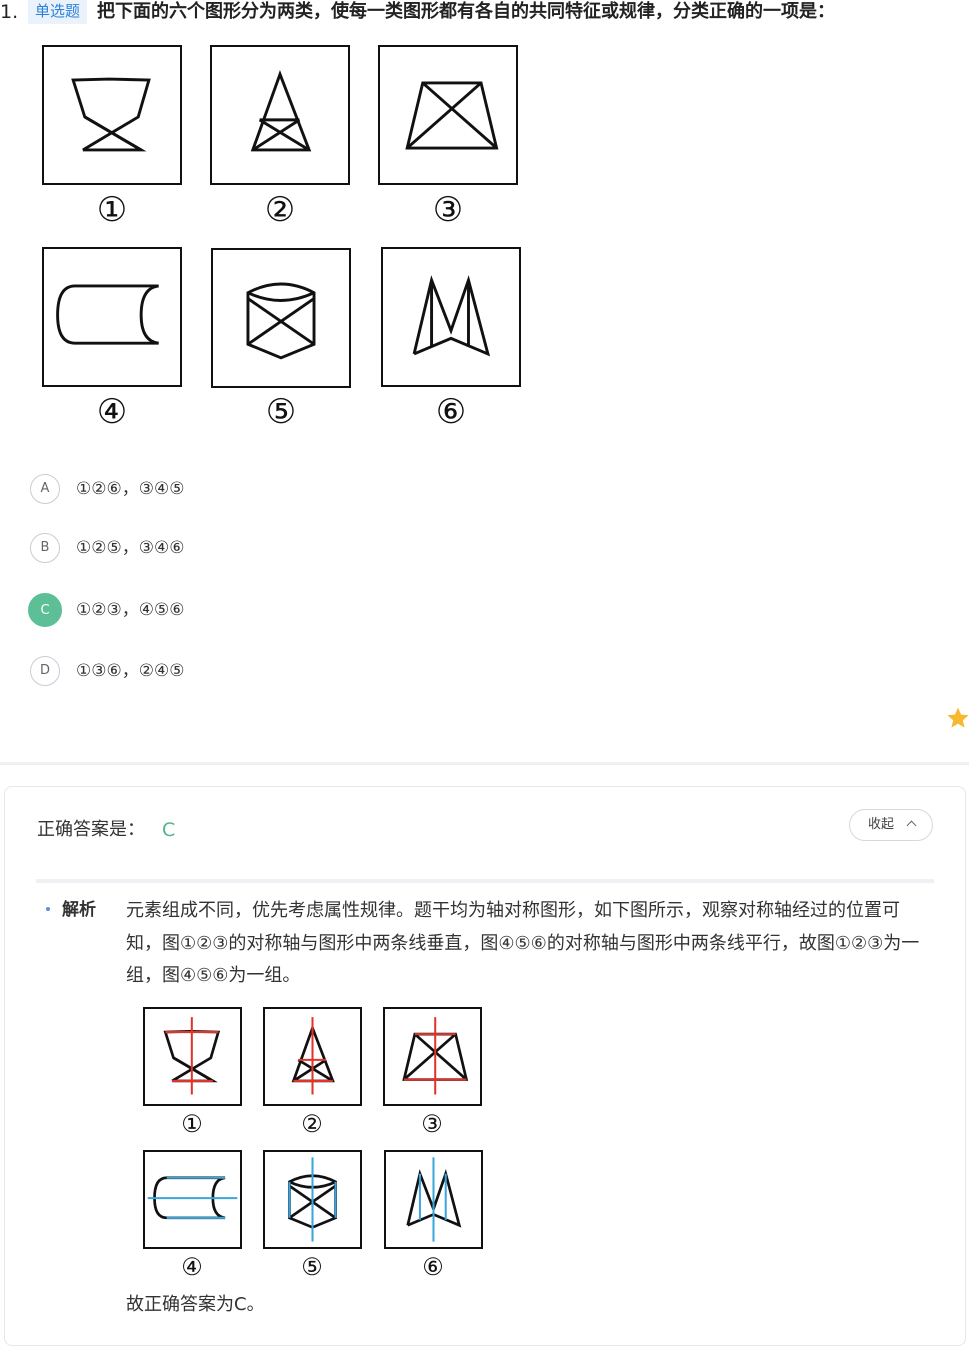  What do you see at coordinates (112, 210) in the screenshot?
I see `figure-1-label: ①` at bounding box center [112, 210].